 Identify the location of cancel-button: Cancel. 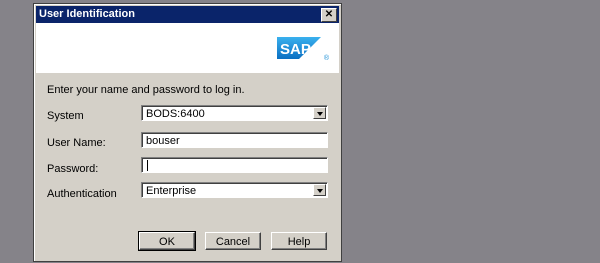
(233, 241).